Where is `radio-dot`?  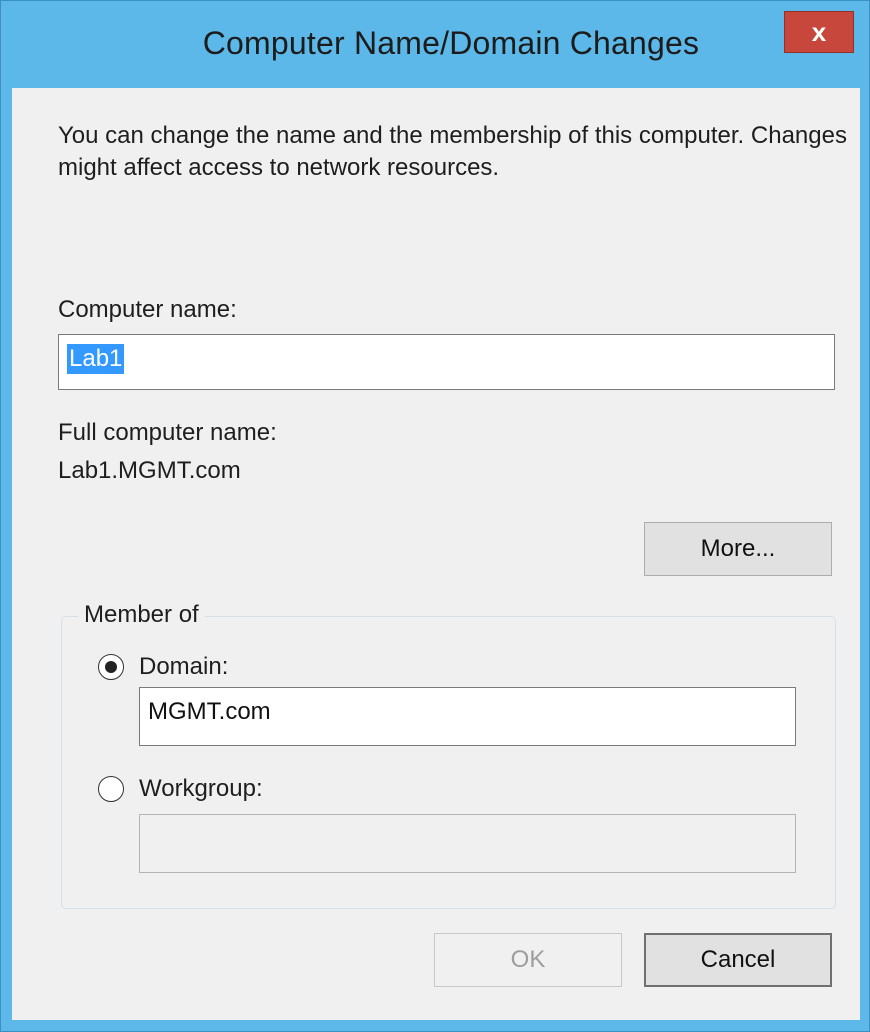
radio-dot is located at coordinates (111, 667).